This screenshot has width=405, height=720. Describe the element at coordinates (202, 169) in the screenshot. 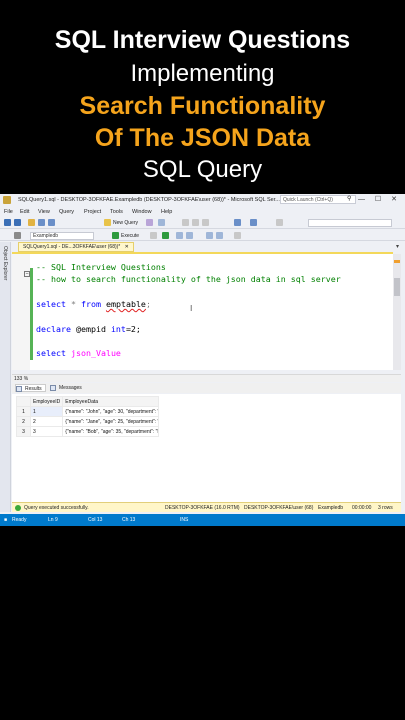

I see `title-line-5: SQL Query` at that location.